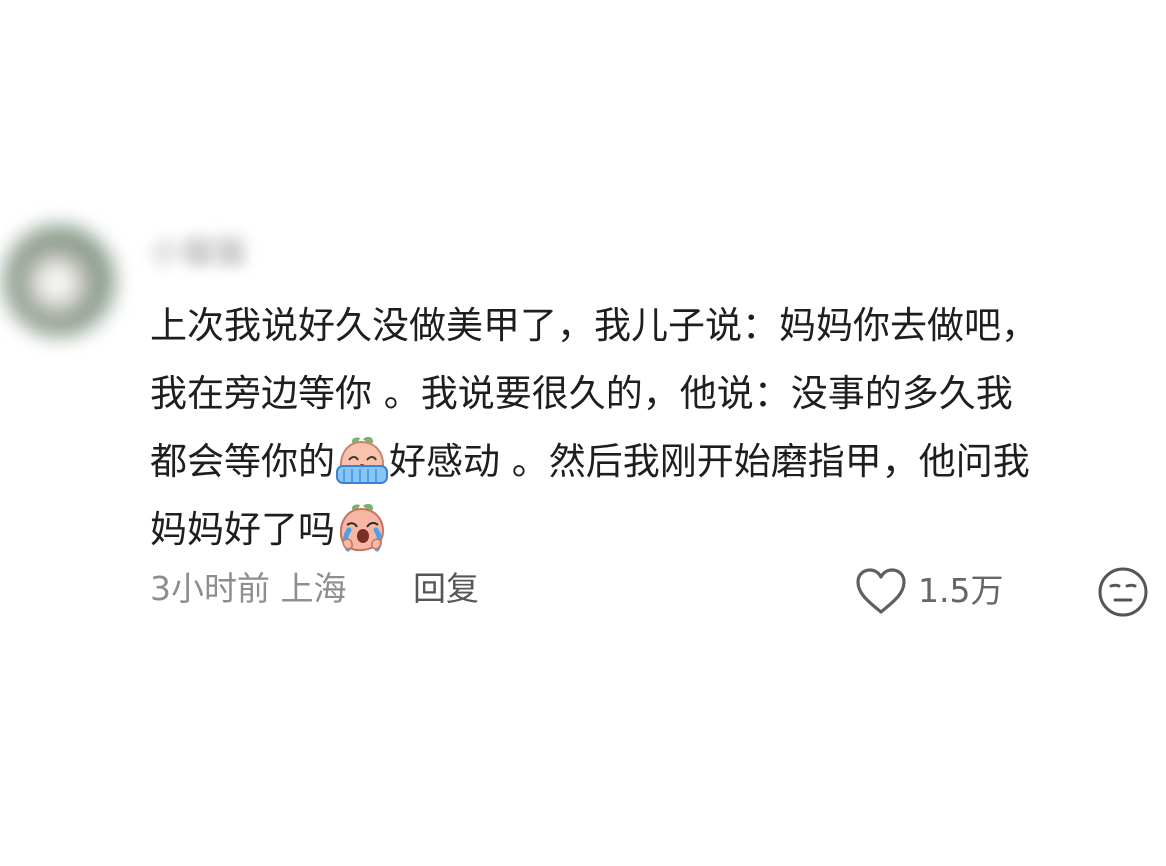  I want to click on comment-time-location: 3小时前 上海, so click(248, 588).